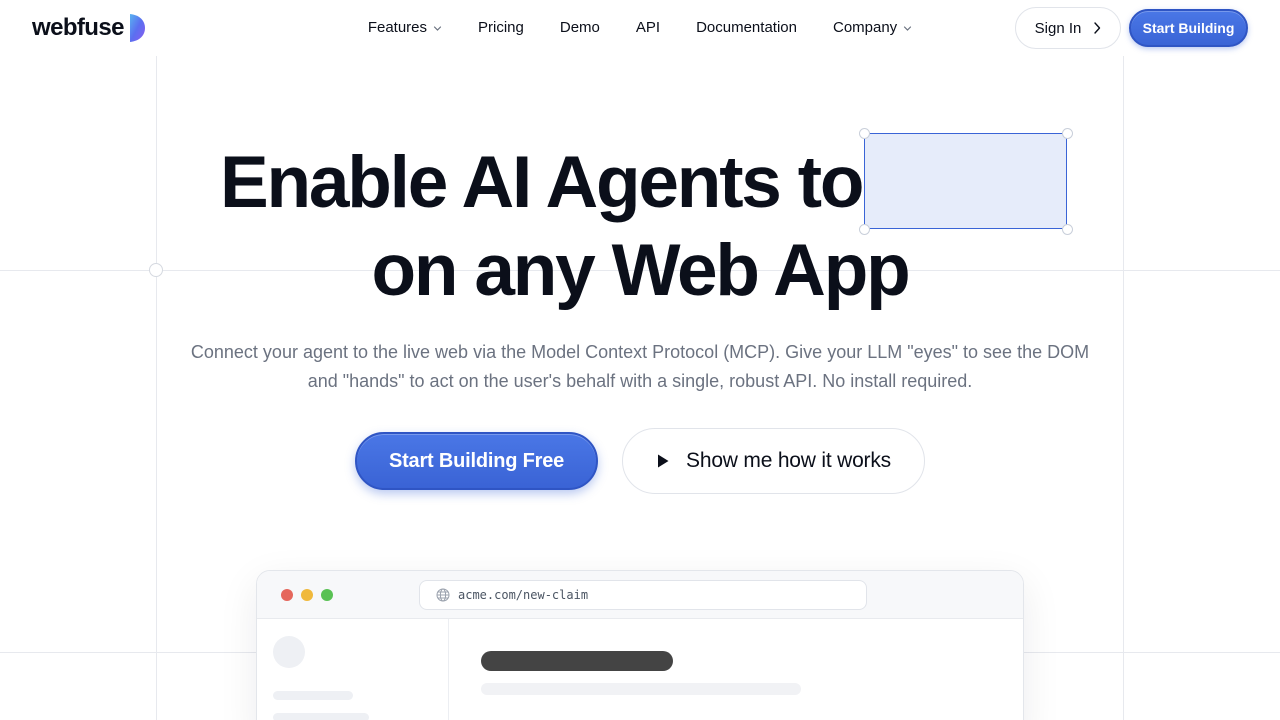  I want to click on avatar, so click(289, 652).